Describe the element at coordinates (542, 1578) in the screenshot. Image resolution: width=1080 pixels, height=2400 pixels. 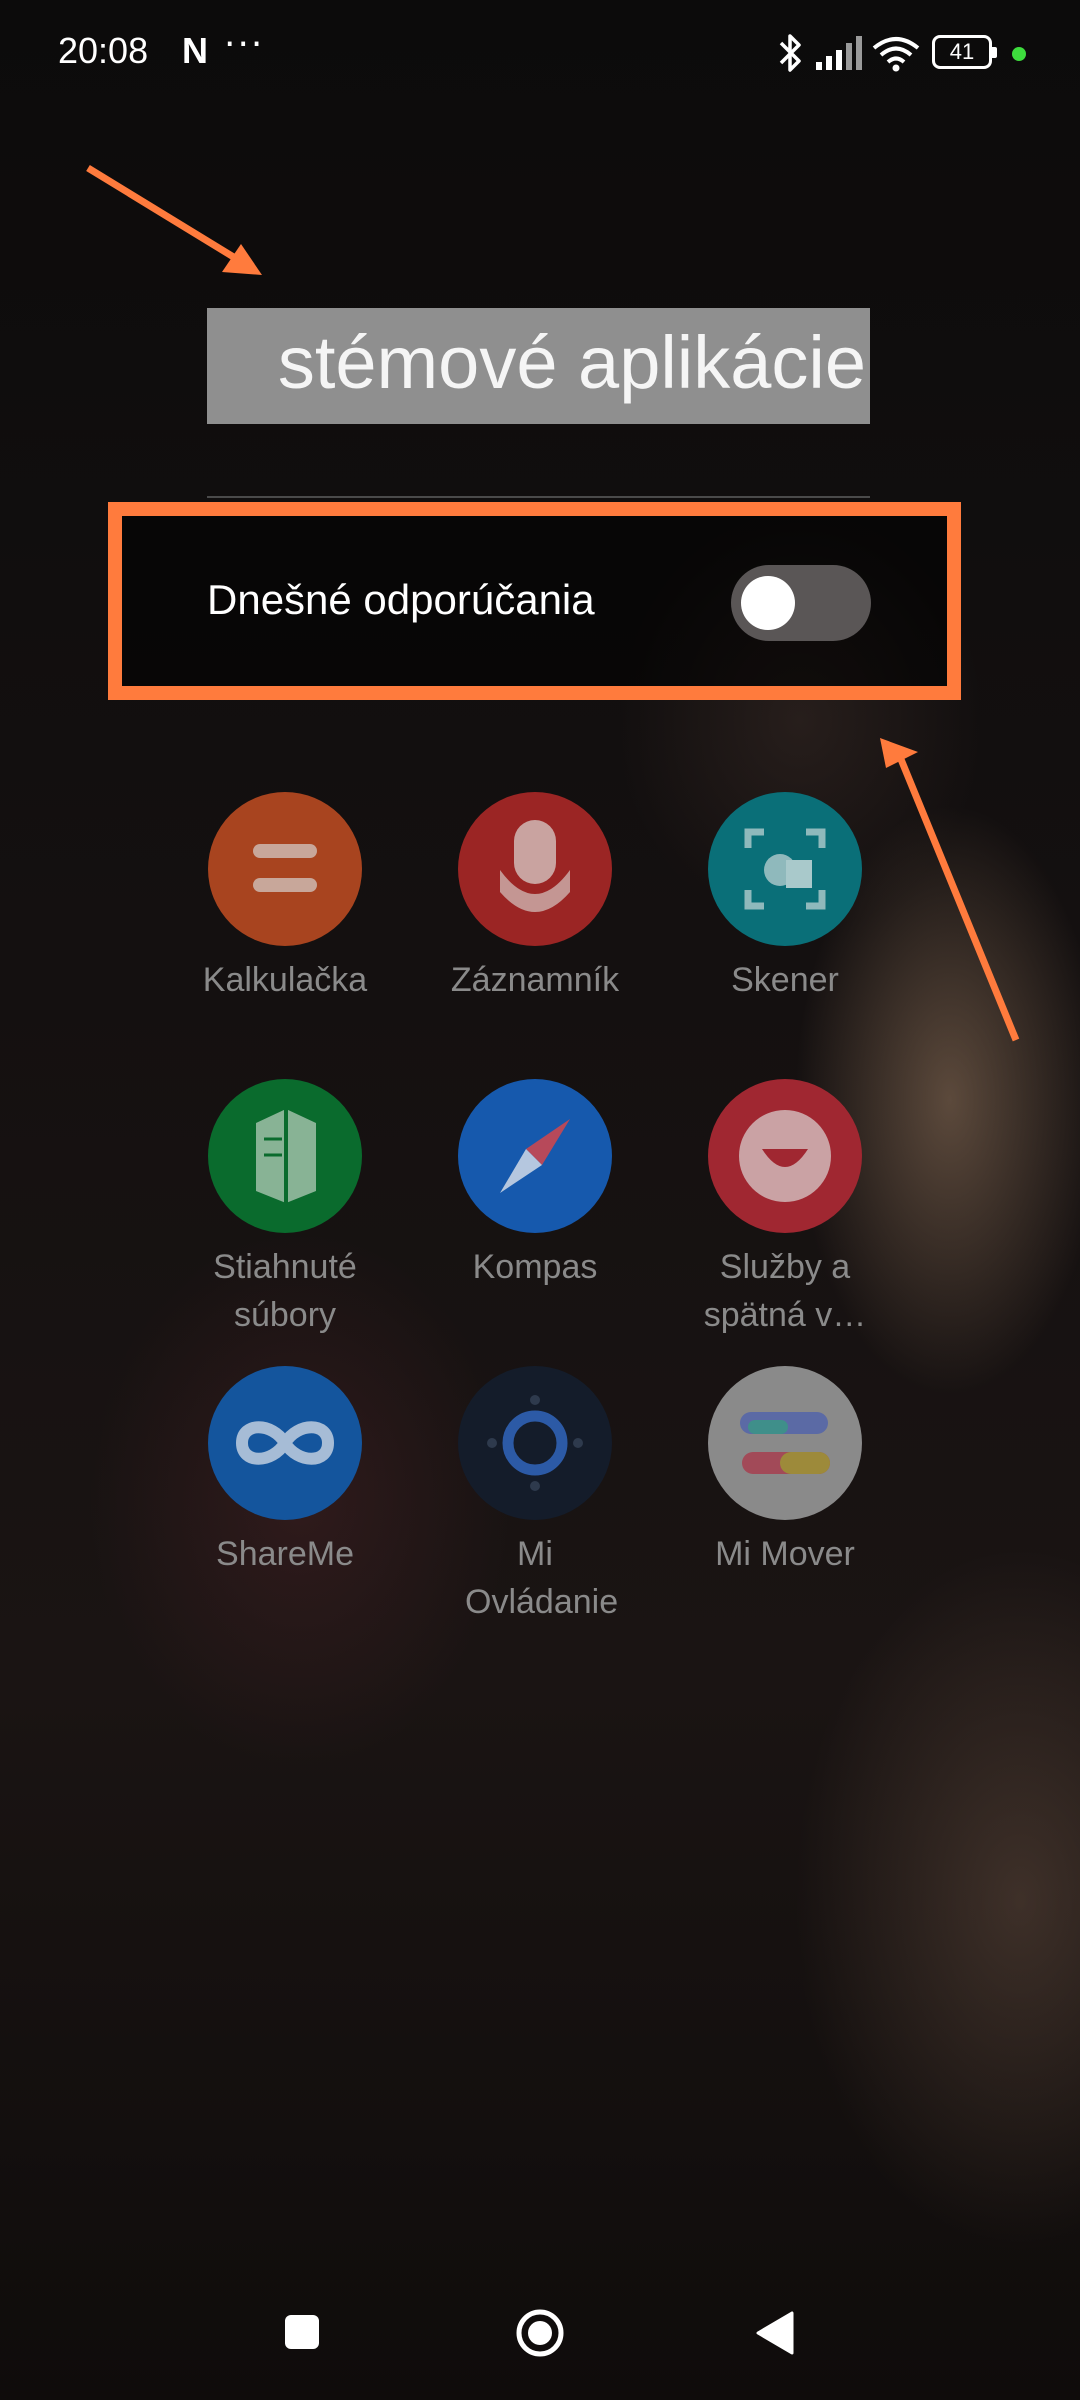
I see `app-label: Mi Ovládanie` at that location.